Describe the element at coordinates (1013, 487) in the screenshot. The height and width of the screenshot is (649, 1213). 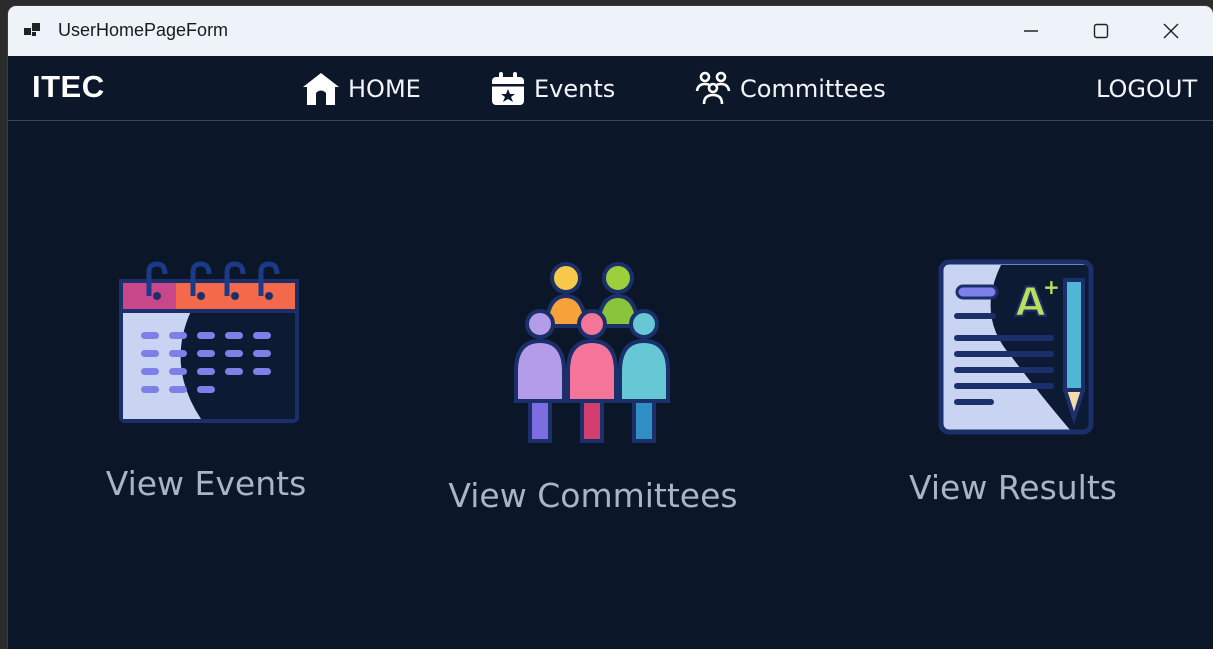
I see `tile-view-results-label: View Results` at that location.